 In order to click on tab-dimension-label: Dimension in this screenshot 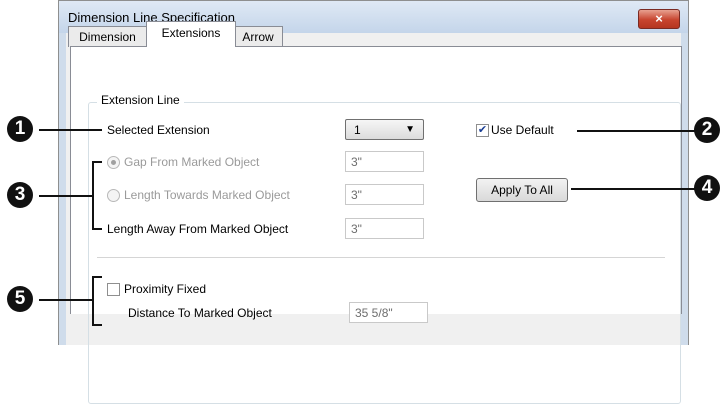, I will do `click(107, 37)`.